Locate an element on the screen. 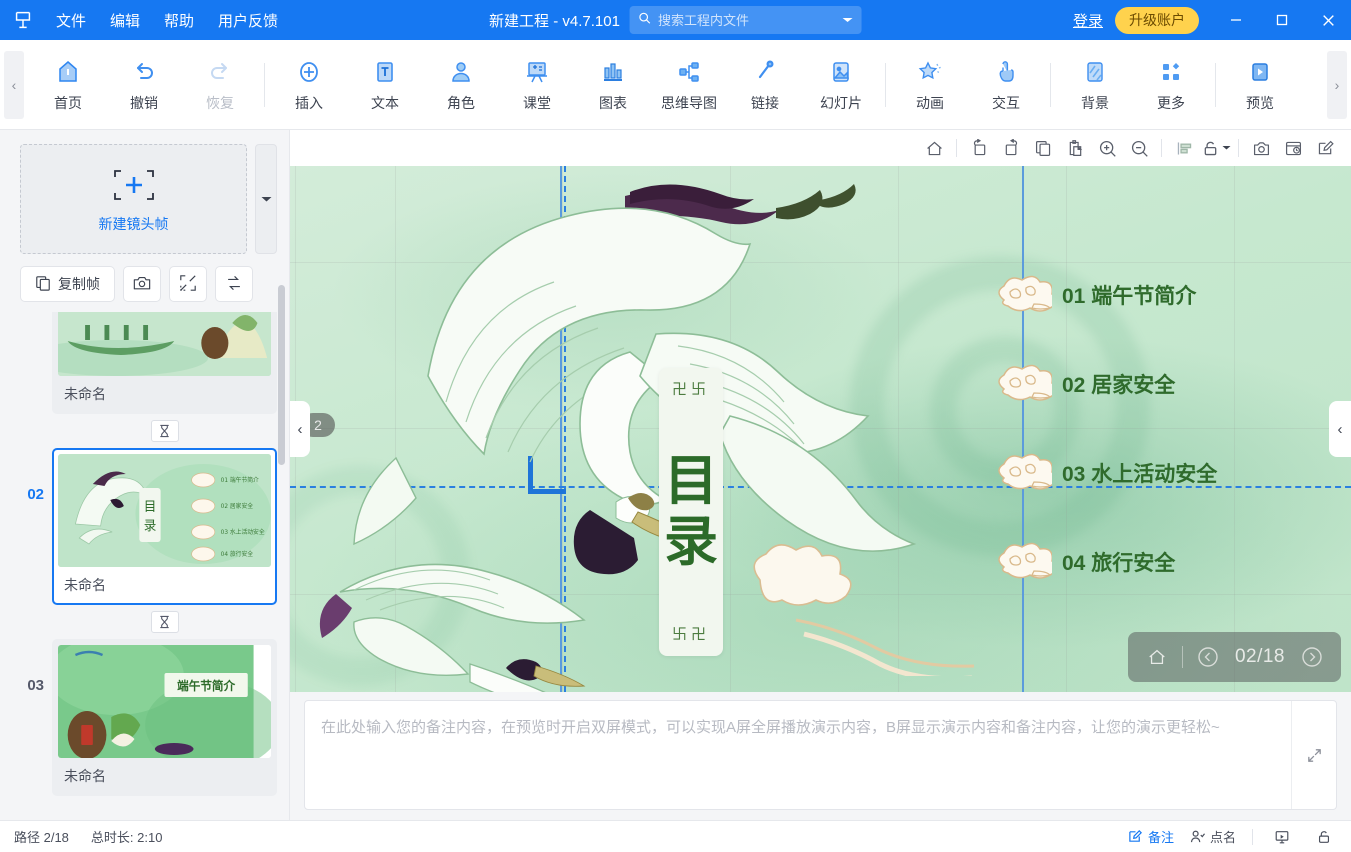  slide-thumbnail-3: 端午节简介 未命名 is located at coordinates (164, 717).